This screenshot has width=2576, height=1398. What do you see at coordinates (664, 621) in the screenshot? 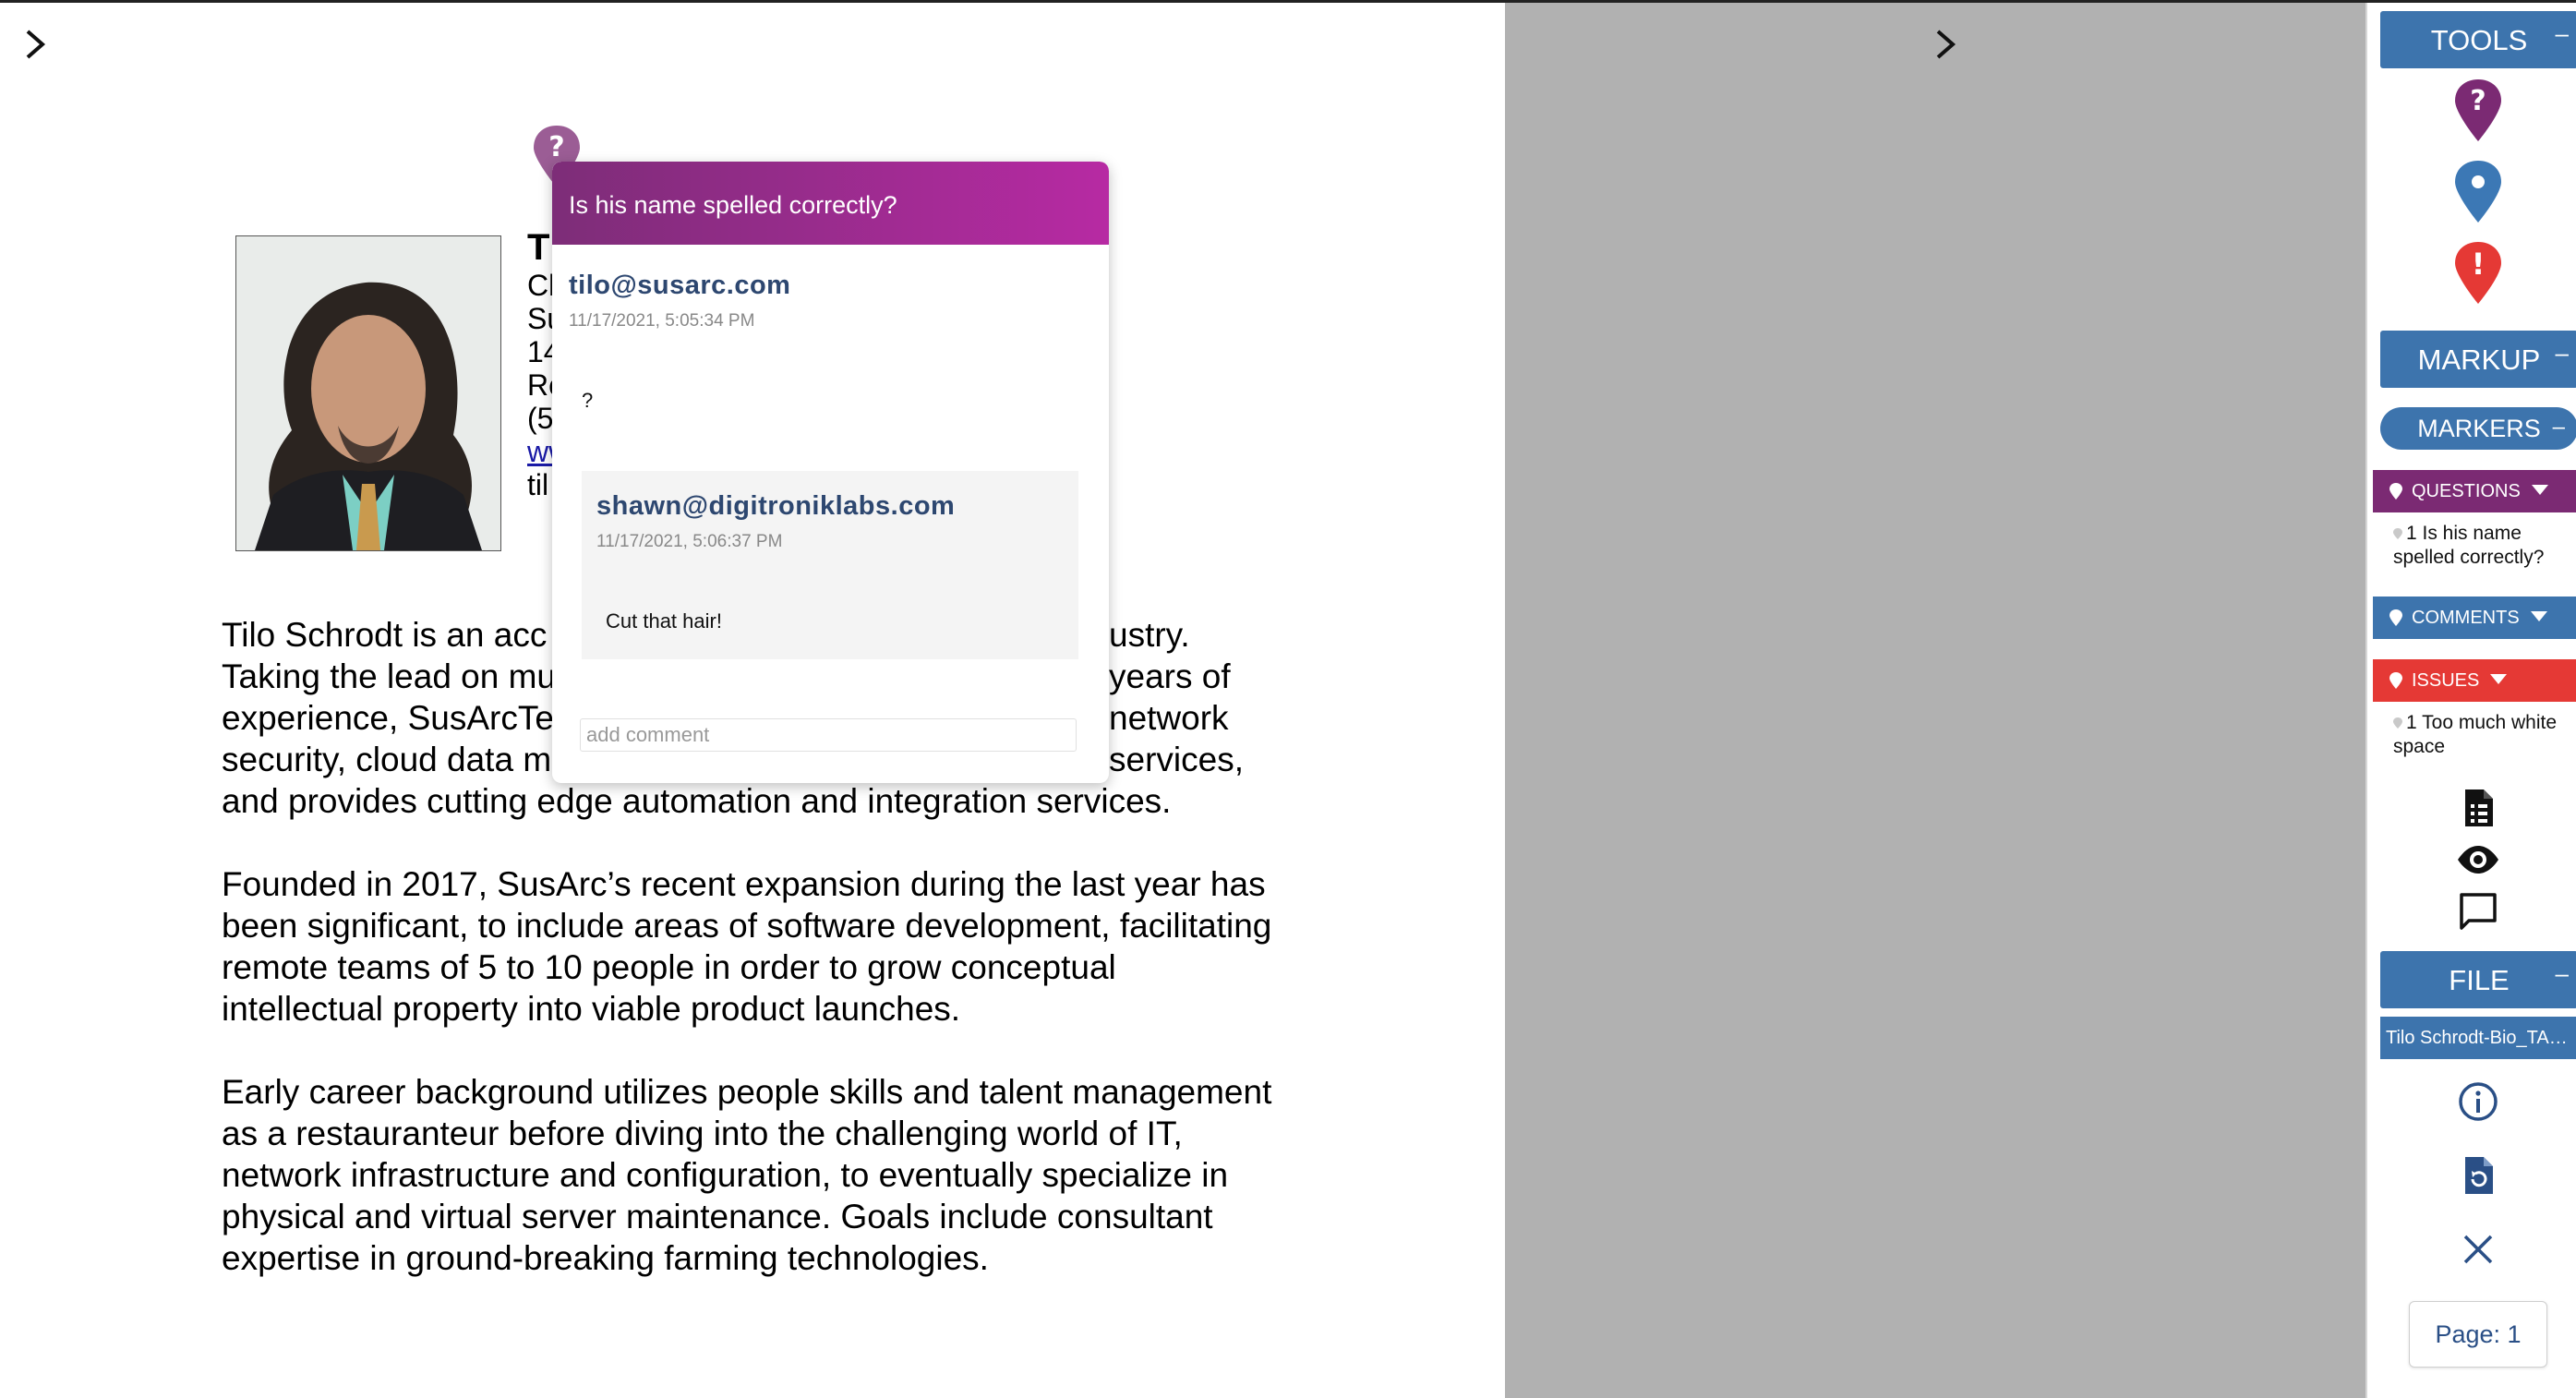
I see `comment-text: Cut that hair!` at bounding box center [664, 621].